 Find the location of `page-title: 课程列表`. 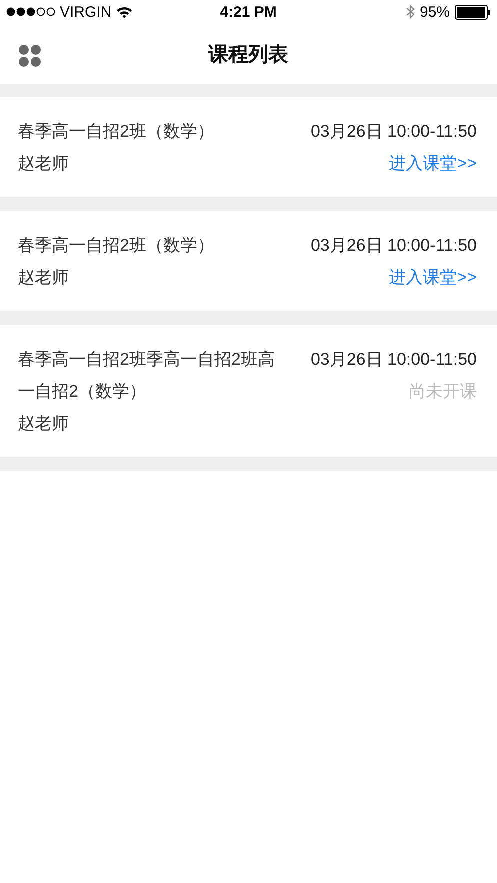

page-title: 课程列表 is located at coordinates (248, 55).